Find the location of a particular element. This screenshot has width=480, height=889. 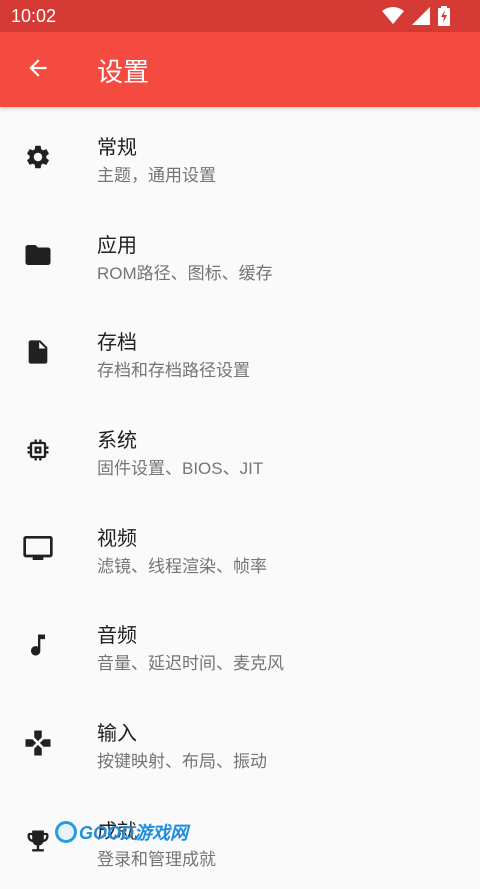

settings-item-summary: 固件设置、BIOS、JIT is located at coordinates (180, 469).